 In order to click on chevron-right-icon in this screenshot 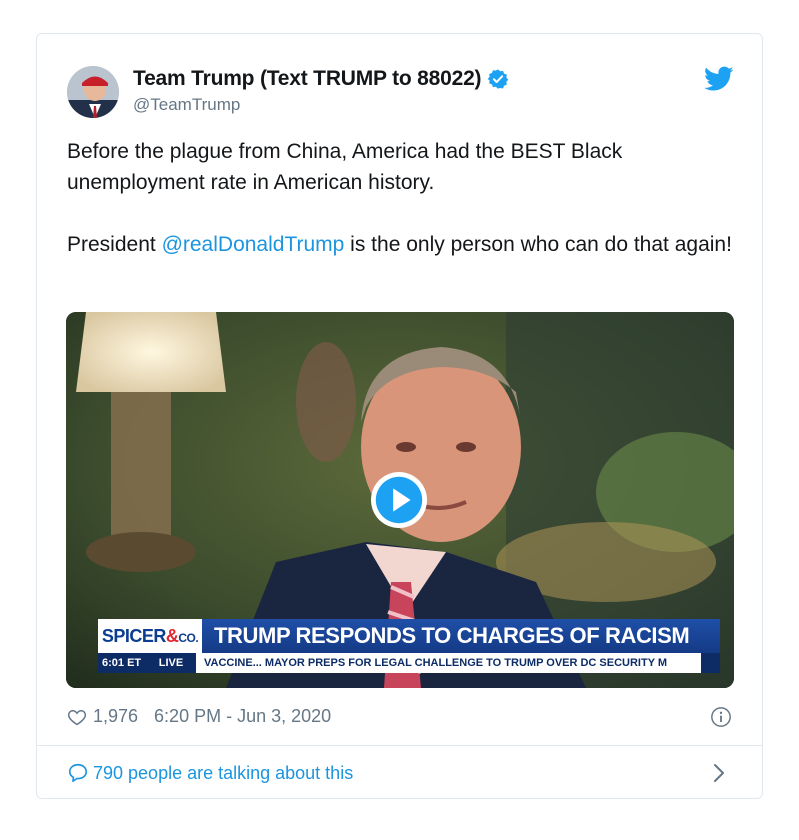, I will do `click(719, 773)`.